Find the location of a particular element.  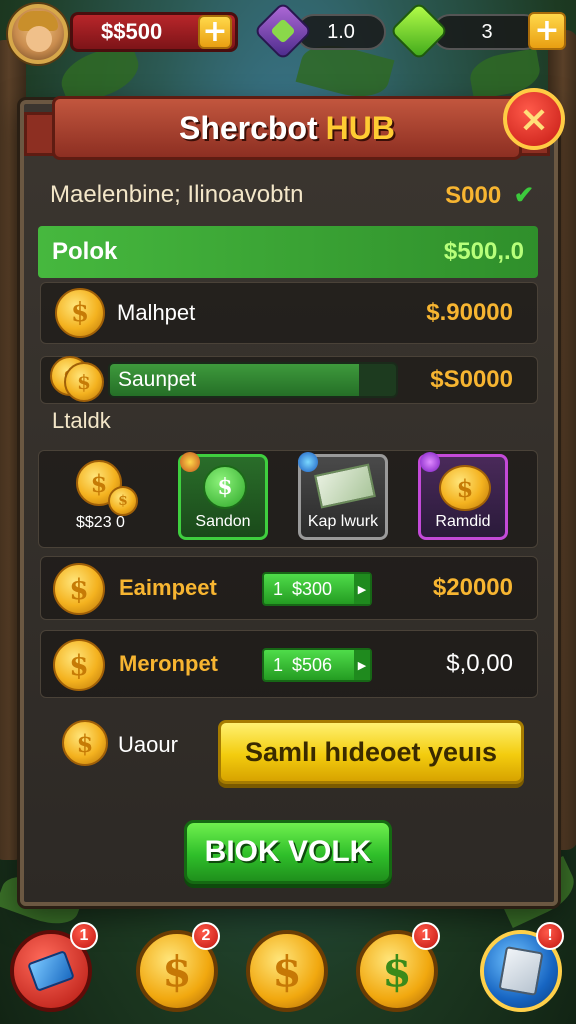

panel-title: Shercbot HUB is located at coordinates (287, 128).